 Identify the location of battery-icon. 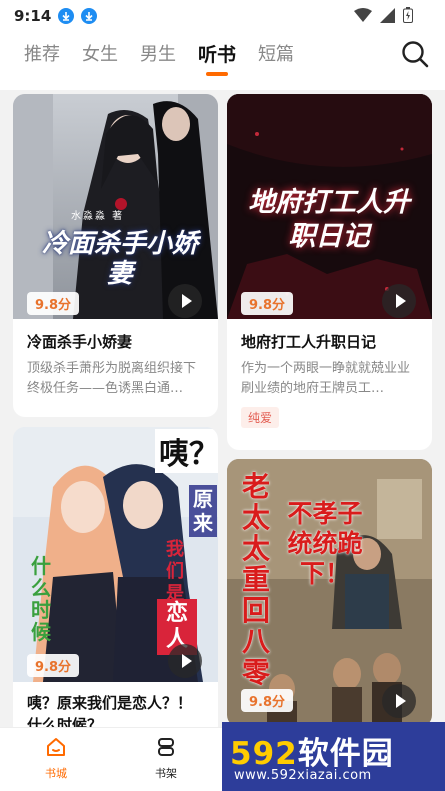
(408, 15).